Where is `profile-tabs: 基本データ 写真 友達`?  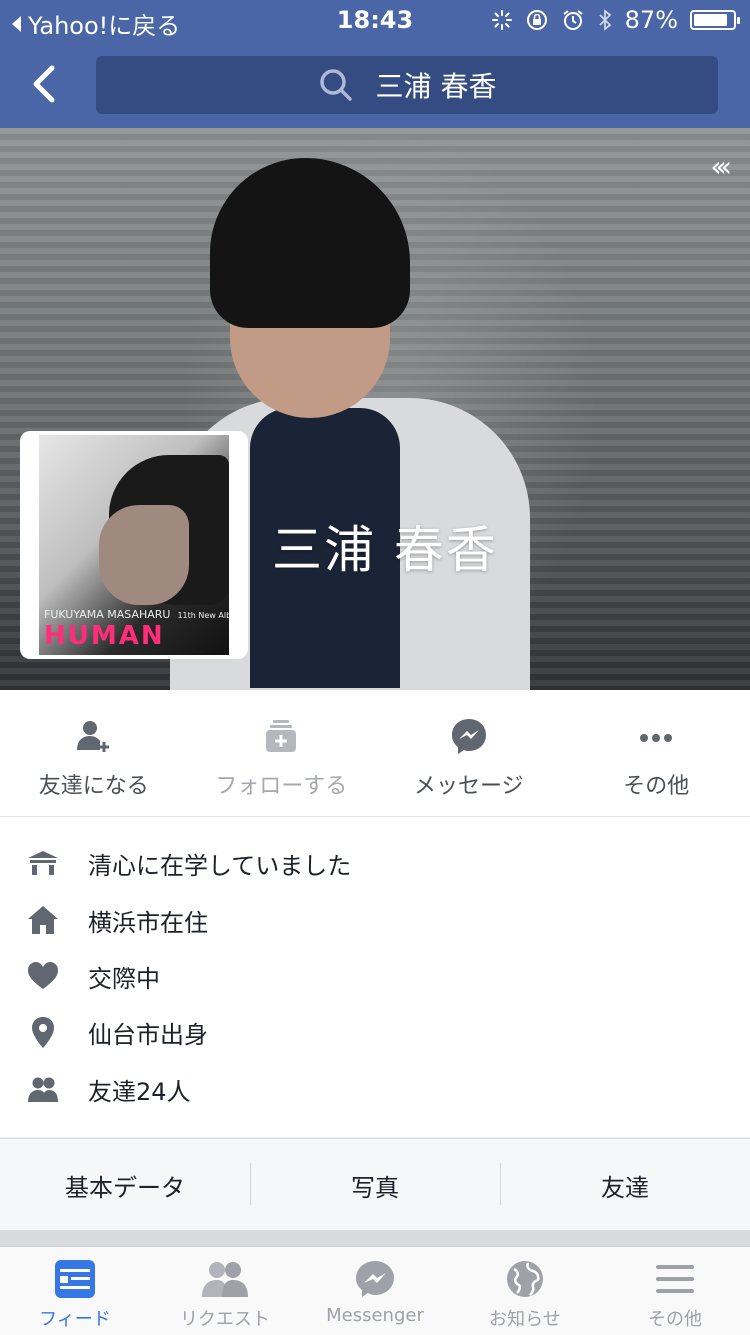 profile-tabs: 基本データ 写真 友達 is located at coordinates (375, 1184).